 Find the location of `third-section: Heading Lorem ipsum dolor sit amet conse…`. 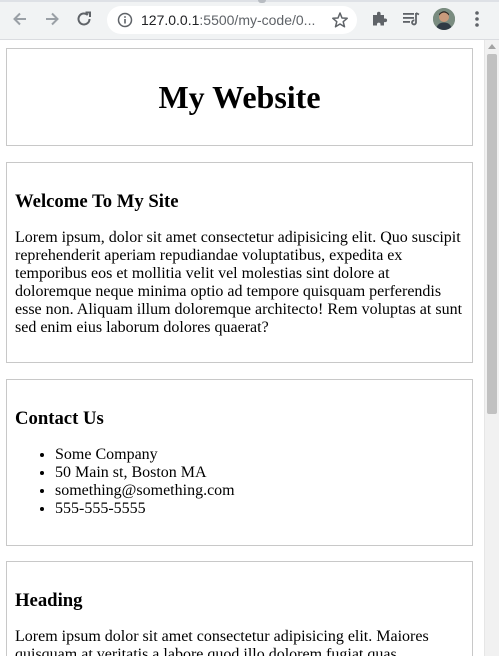

third-section: Heading Lorem ipsum dolor sit amet conse… is located at coordinates (239, 608).